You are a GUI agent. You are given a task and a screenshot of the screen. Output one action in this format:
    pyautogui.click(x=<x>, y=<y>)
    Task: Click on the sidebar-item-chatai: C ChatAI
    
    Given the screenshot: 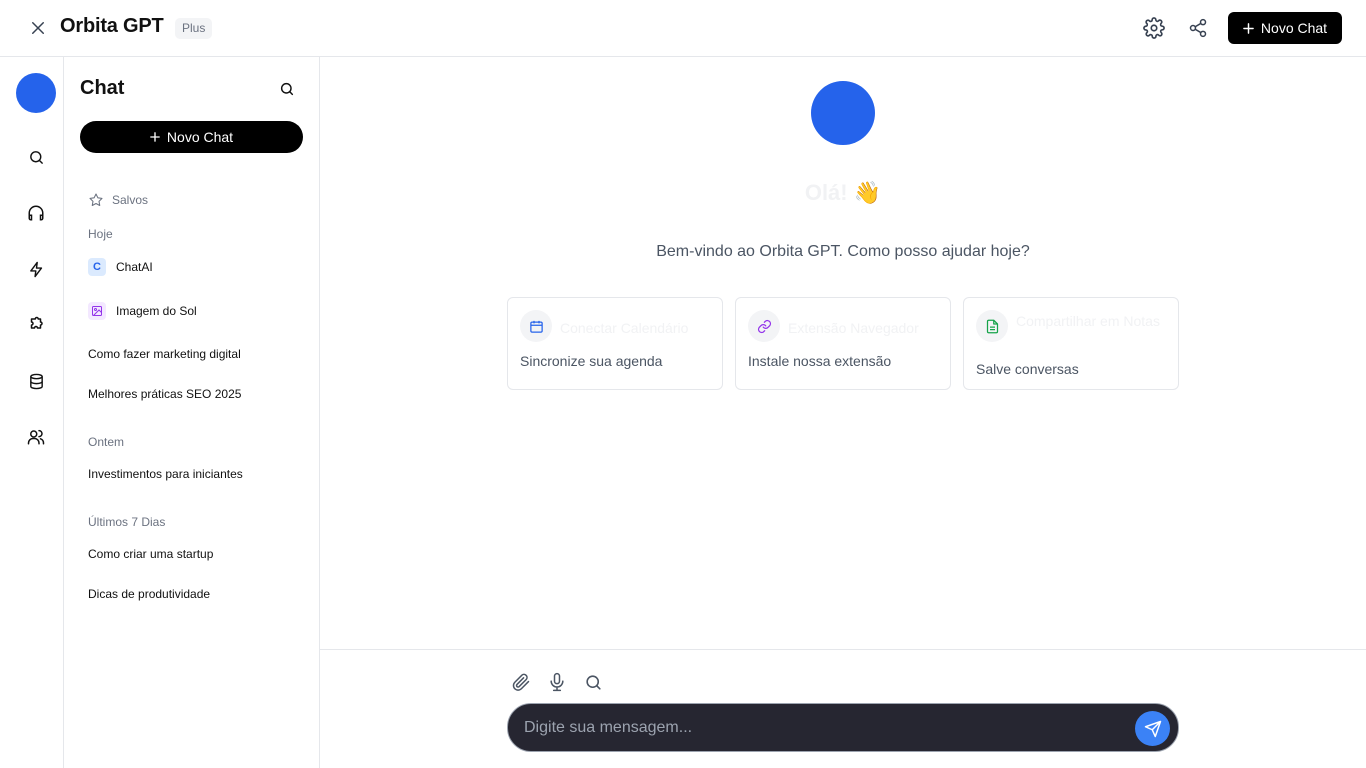 What is the action you would take?
    pyautogui.click(x=120, y=267)
    